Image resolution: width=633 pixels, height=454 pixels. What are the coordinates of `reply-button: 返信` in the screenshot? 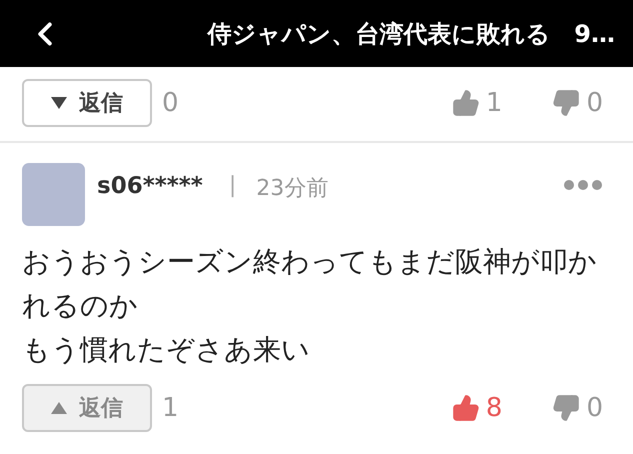 It's located at (87, 103).